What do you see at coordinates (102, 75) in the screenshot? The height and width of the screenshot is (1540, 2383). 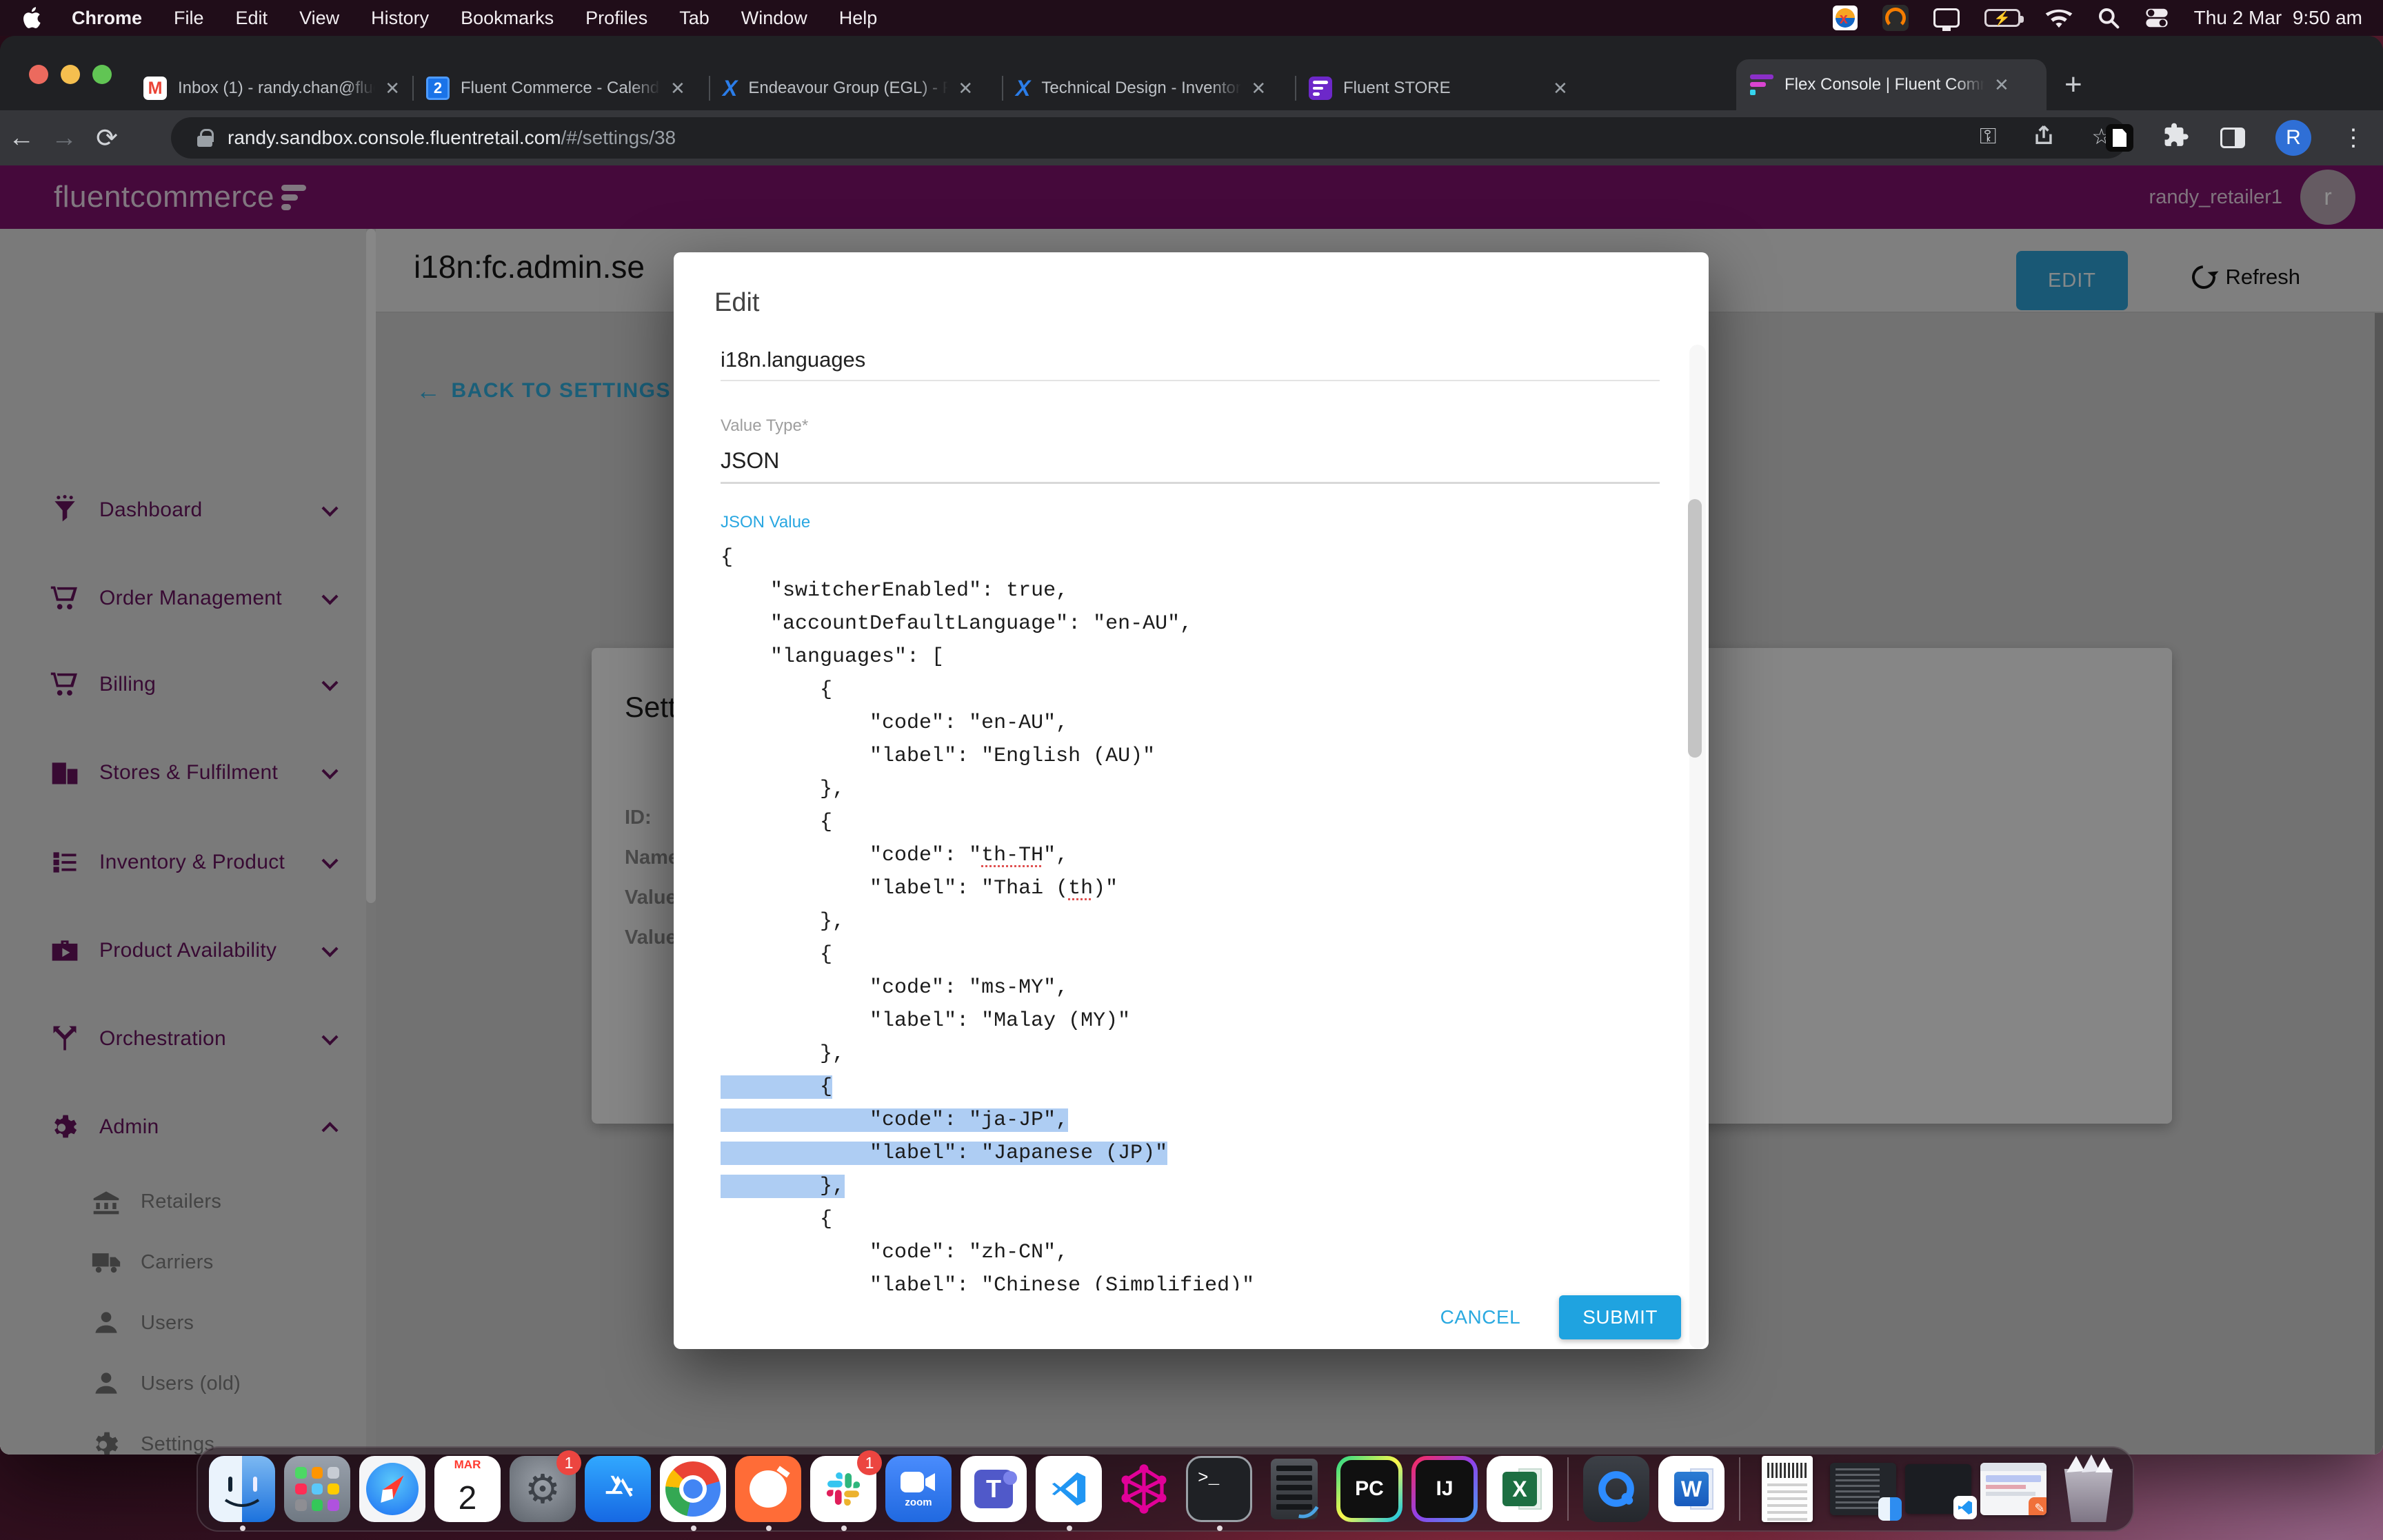 I see `zoom-window-button` at bounding box center [102, 75].